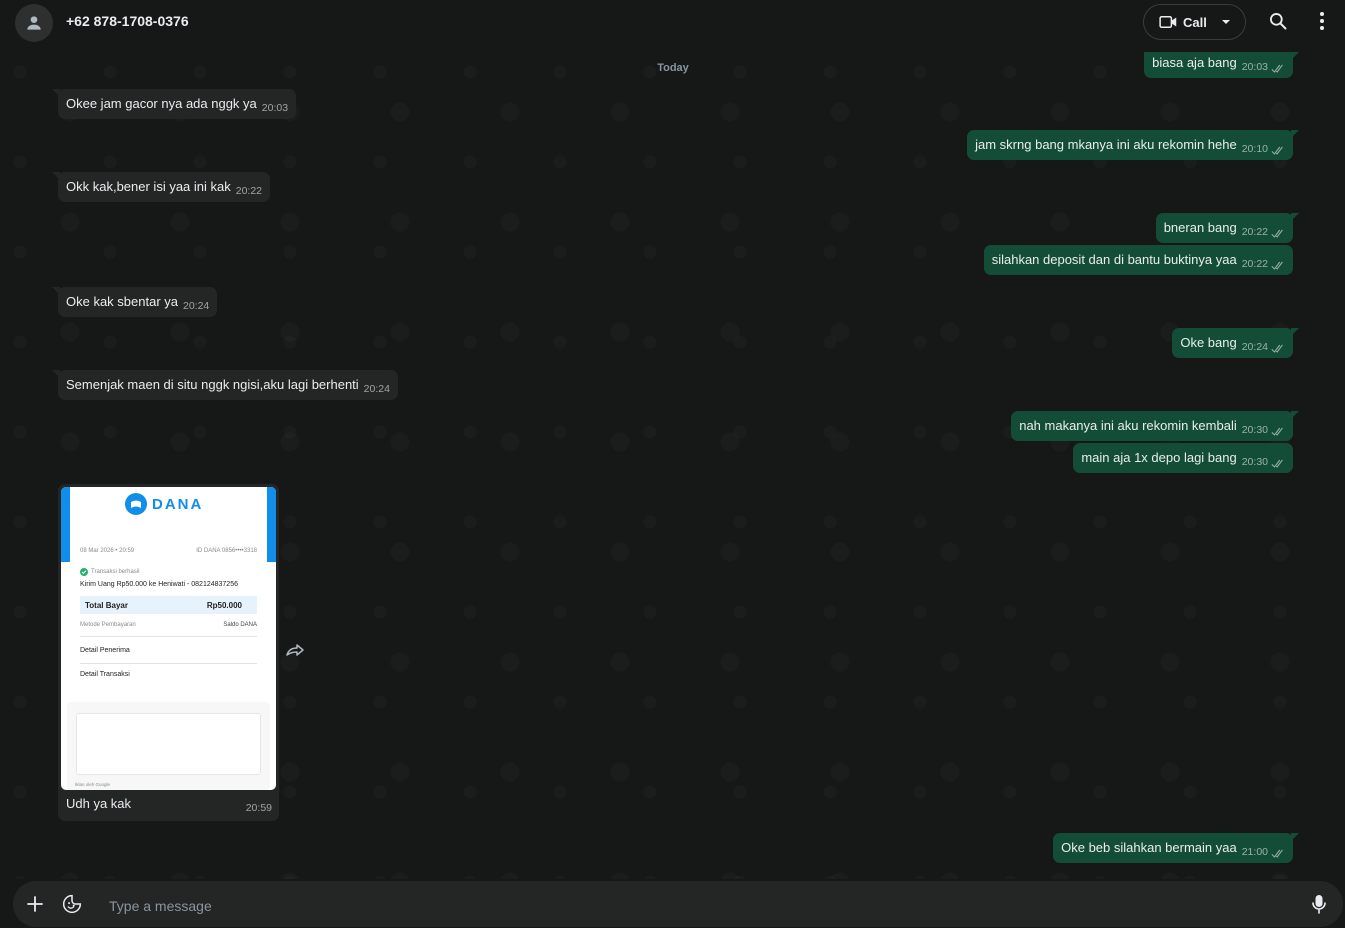 This screenshot has height=928, width=1345. What do you see at coordinates (1225, 22) in the screenshot?
I see `chevron-down-icon` at bounding box center [1225, 22].